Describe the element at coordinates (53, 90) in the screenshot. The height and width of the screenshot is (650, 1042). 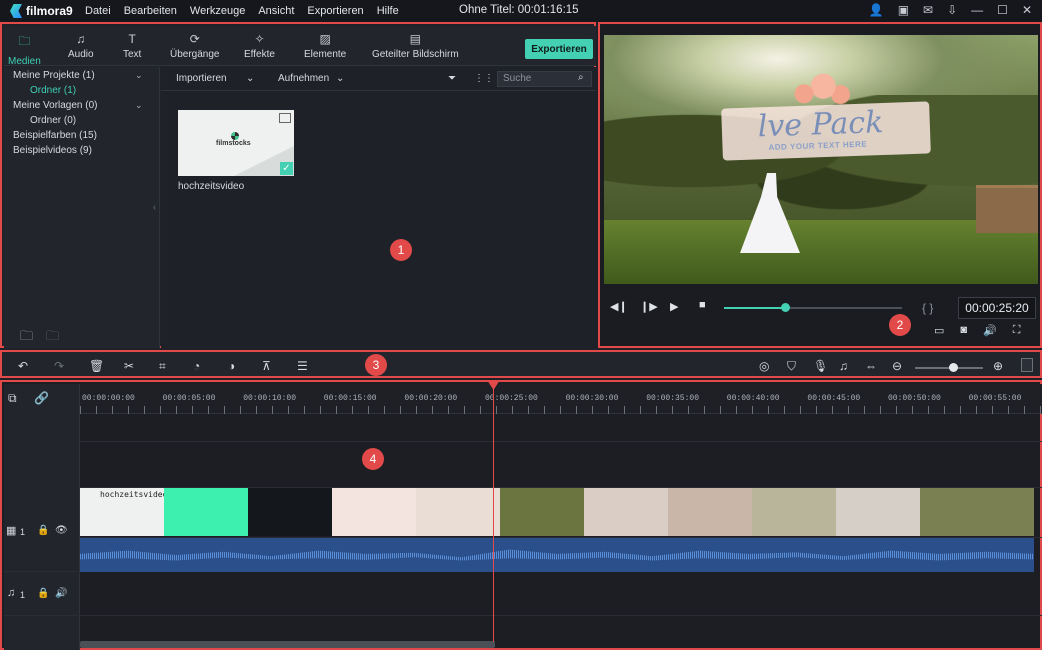
I see `tree-ordner-1: Ordner (1)` at that location.